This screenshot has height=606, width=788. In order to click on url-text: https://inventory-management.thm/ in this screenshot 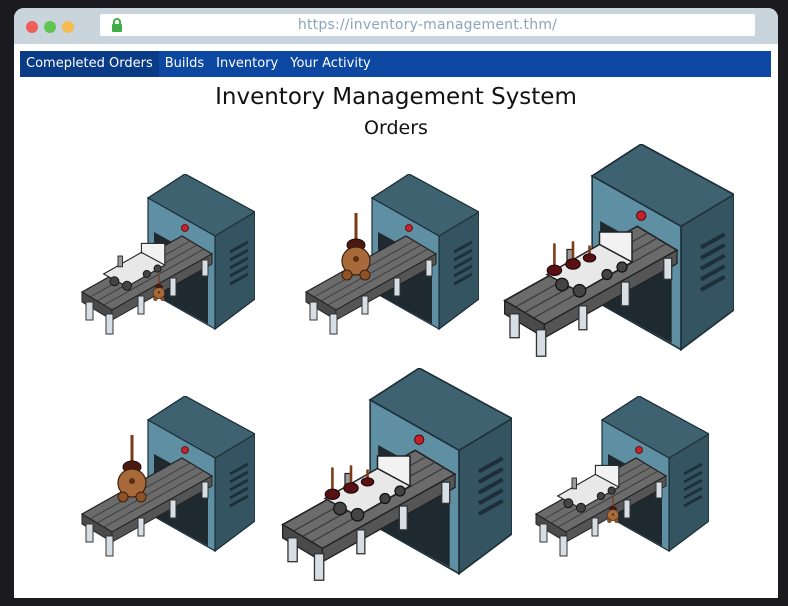, I will do `click(427, 25)`.